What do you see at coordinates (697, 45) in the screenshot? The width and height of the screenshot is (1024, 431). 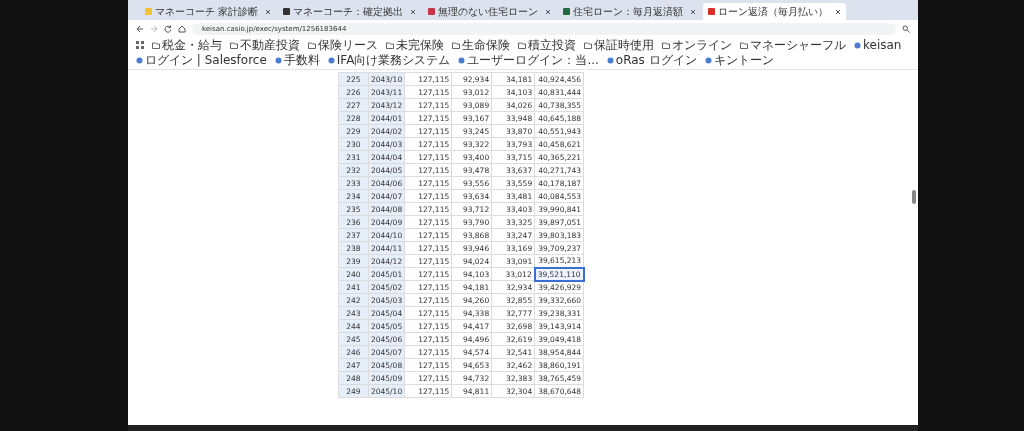 I see `bookmark: オンライン` at bounding box center [697, 45].